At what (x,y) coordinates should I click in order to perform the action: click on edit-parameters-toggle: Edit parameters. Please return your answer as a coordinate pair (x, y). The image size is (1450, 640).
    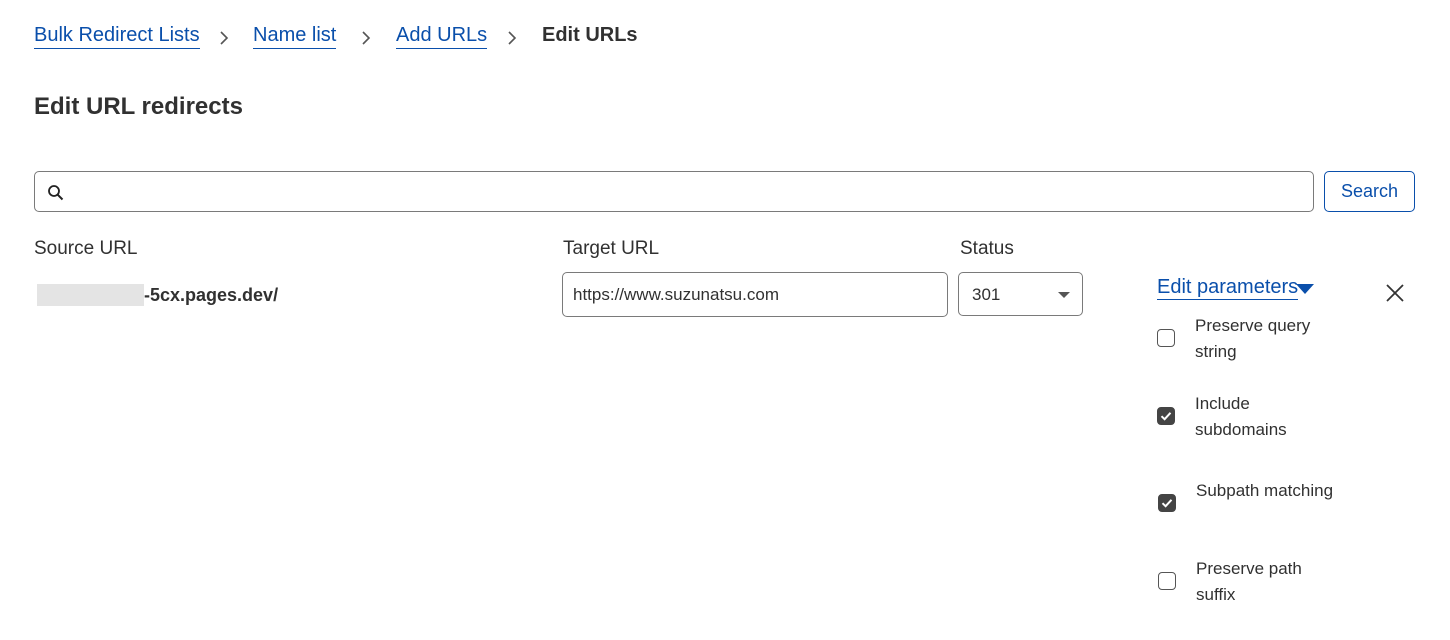
    Looking at the image, I should click on (1228, 288).